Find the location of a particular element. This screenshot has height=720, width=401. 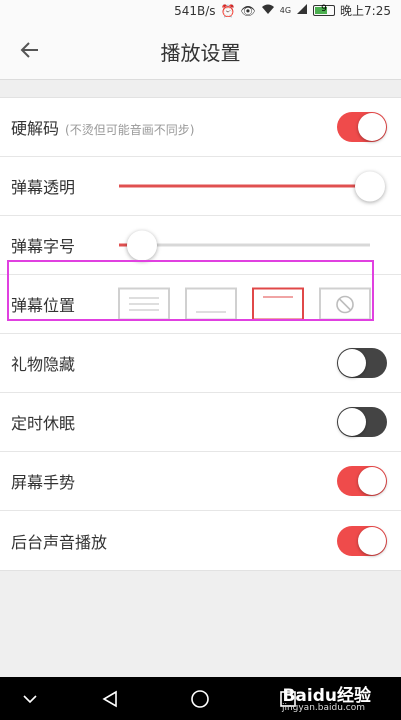

prohibited-icon is located at coordinates (345, 304).